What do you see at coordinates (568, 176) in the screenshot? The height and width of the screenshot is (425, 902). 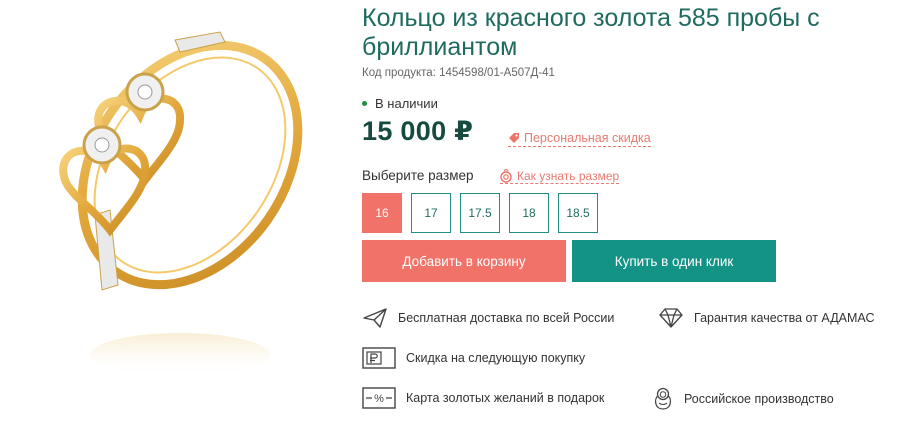 I see `size-help-label: Как узнать размер` at bounding box center [568, 176].